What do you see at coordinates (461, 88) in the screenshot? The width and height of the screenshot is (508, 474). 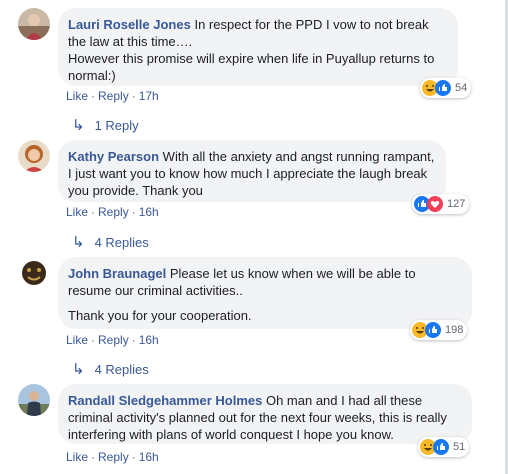 I see `reaction-count: 54` at bounding box center [461, 88].